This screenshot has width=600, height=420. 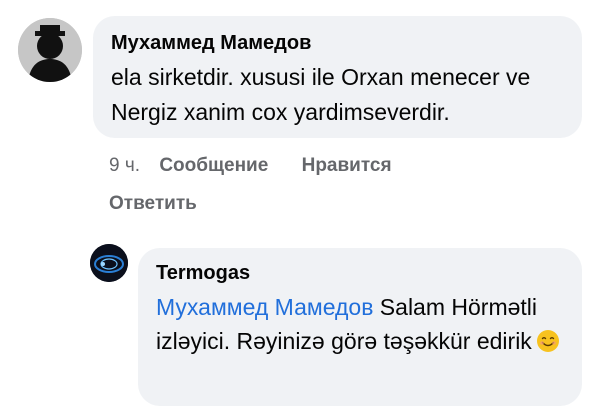 I want to click on reply-button: Ответить, so click(x=153, y=204).